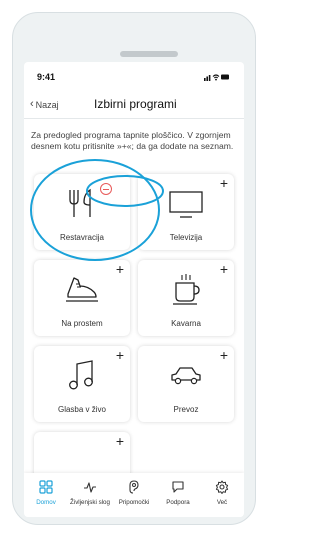 The height and width of the screenshot is (537, 320). Describe the element at coordinates (178, 502) in the screenshot. I see `tab-label: Podpora` at that location.